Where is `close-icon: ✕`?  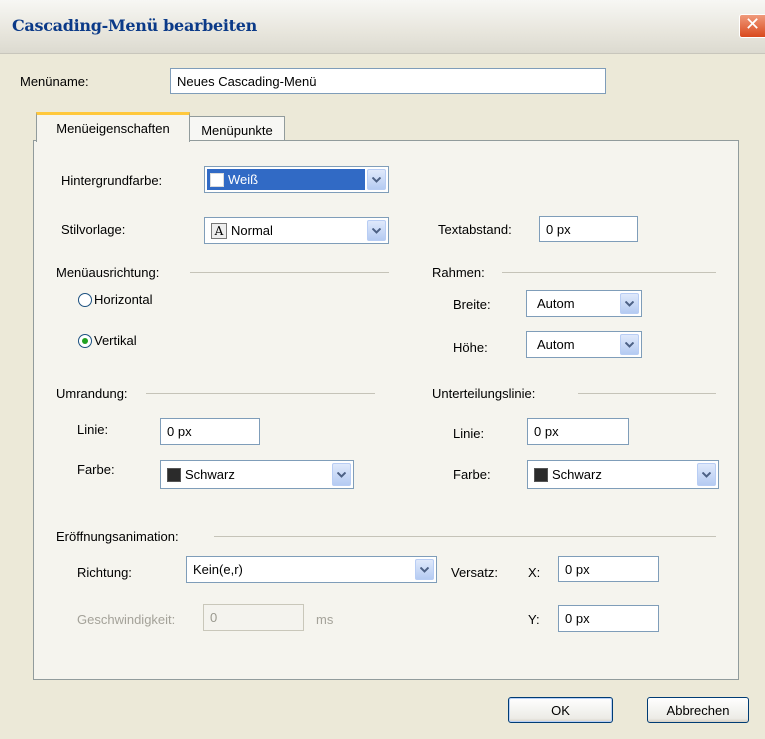
close-icon: ✕ is located at coordinates (752, 24).